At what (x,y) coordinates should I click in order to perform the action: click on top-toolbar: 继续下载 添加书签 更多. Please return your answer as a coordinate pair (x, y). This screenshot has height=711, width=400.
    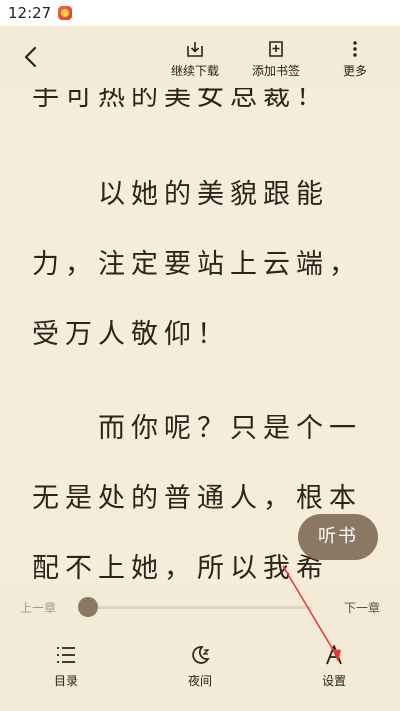
    Looking at the image, I should click on (200, 57).